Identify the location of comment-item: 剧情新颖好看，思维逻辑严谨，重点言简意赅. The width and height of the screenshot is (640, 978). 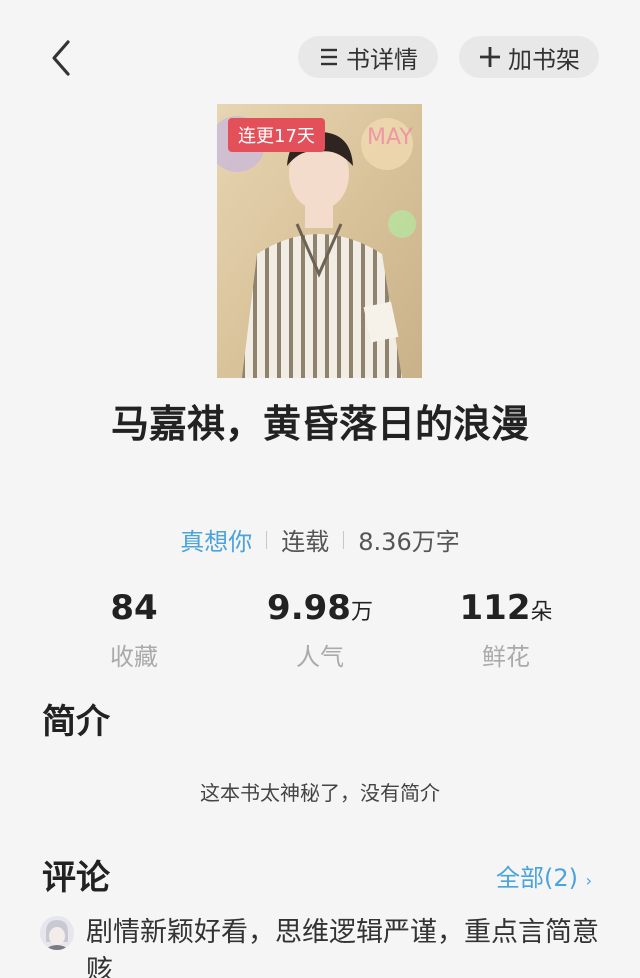
(330, 946).